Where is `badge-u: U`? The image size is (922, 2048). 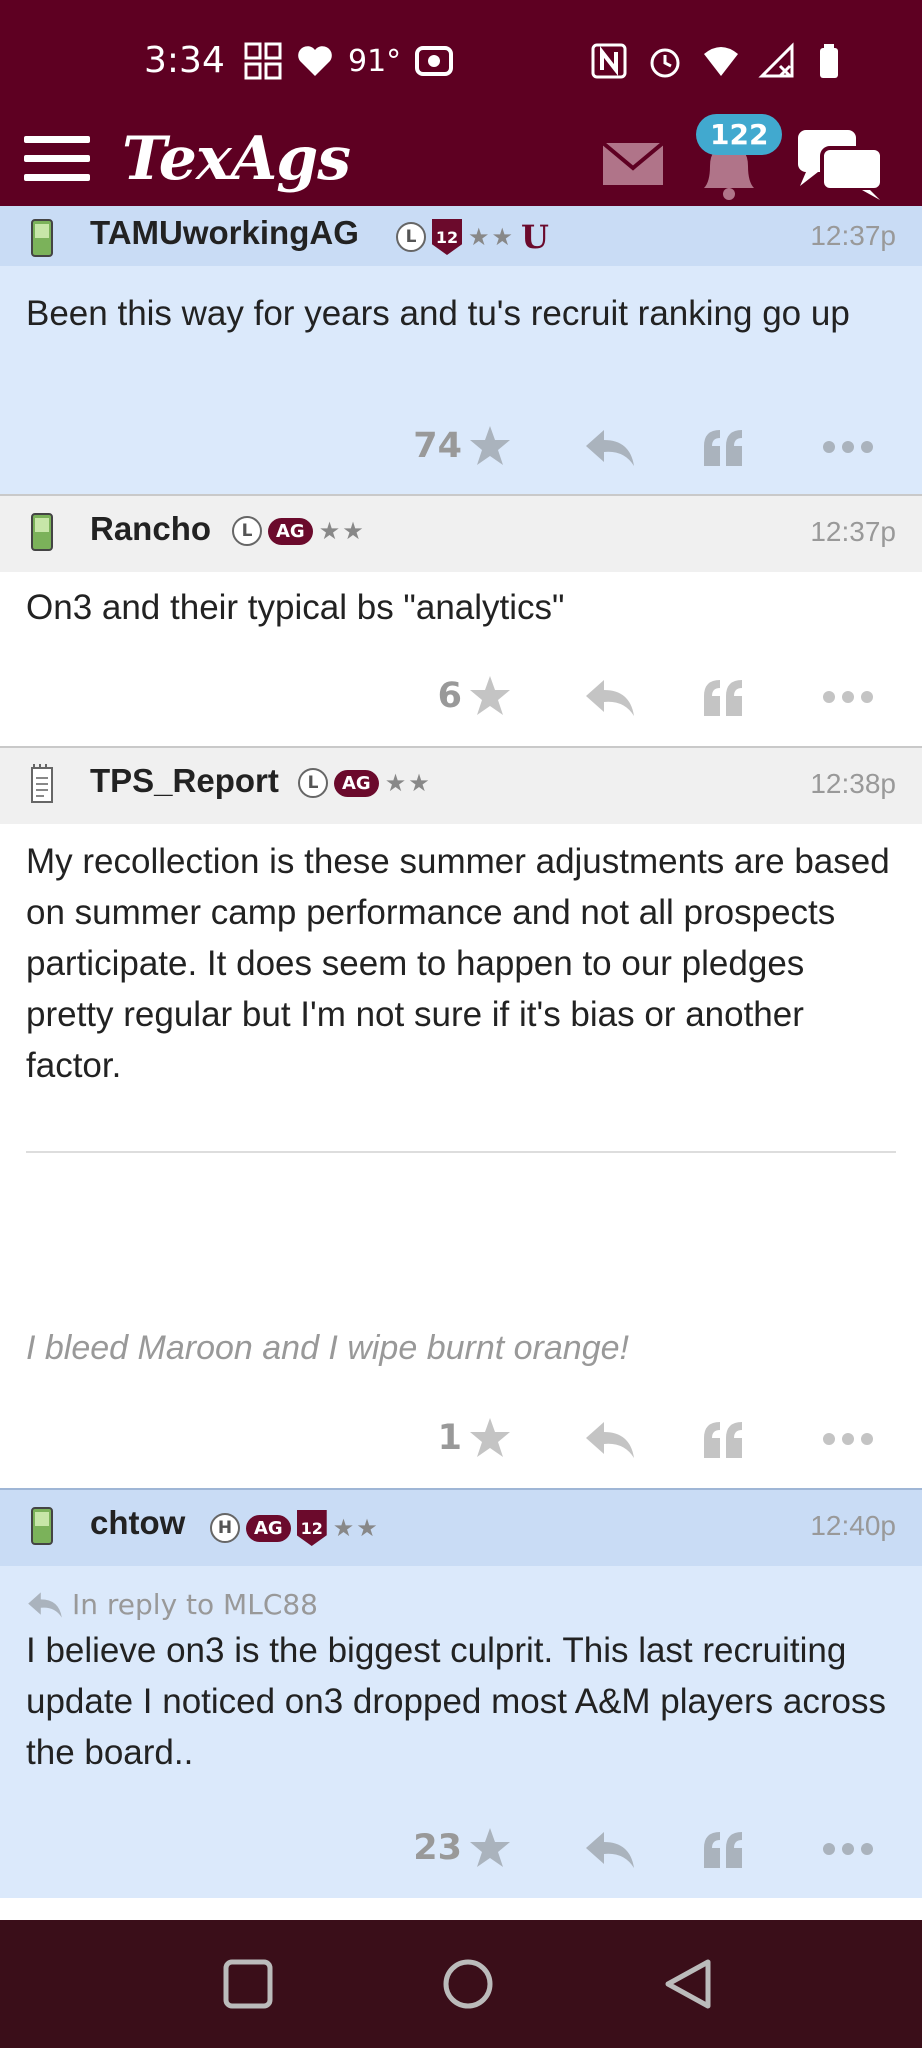 badge-u: U is located at coordinates (535, 237).